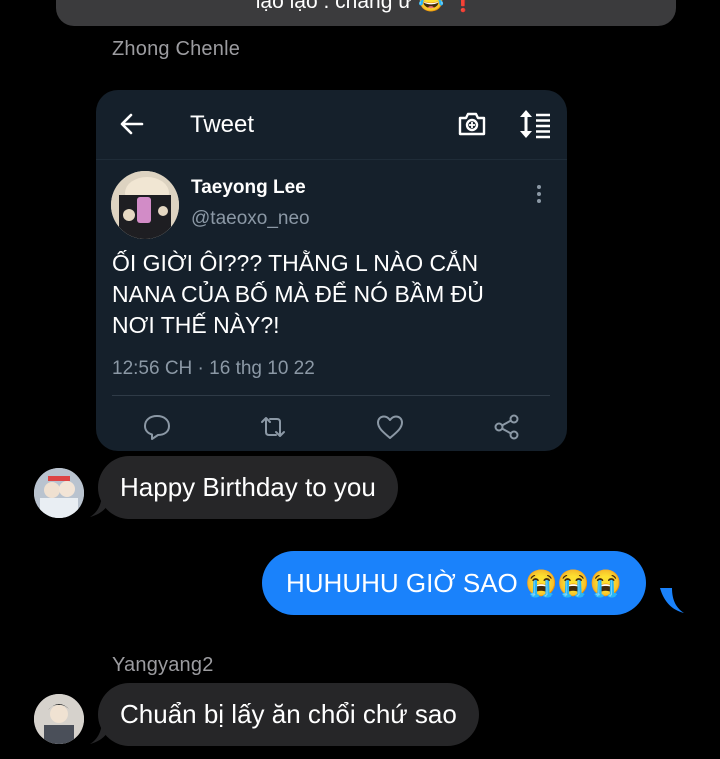 The width and height of the screenshot is (720, 759). Describe the element at coordinates (672, 600) in the screenshot. I see `bubble-tail` at that location.